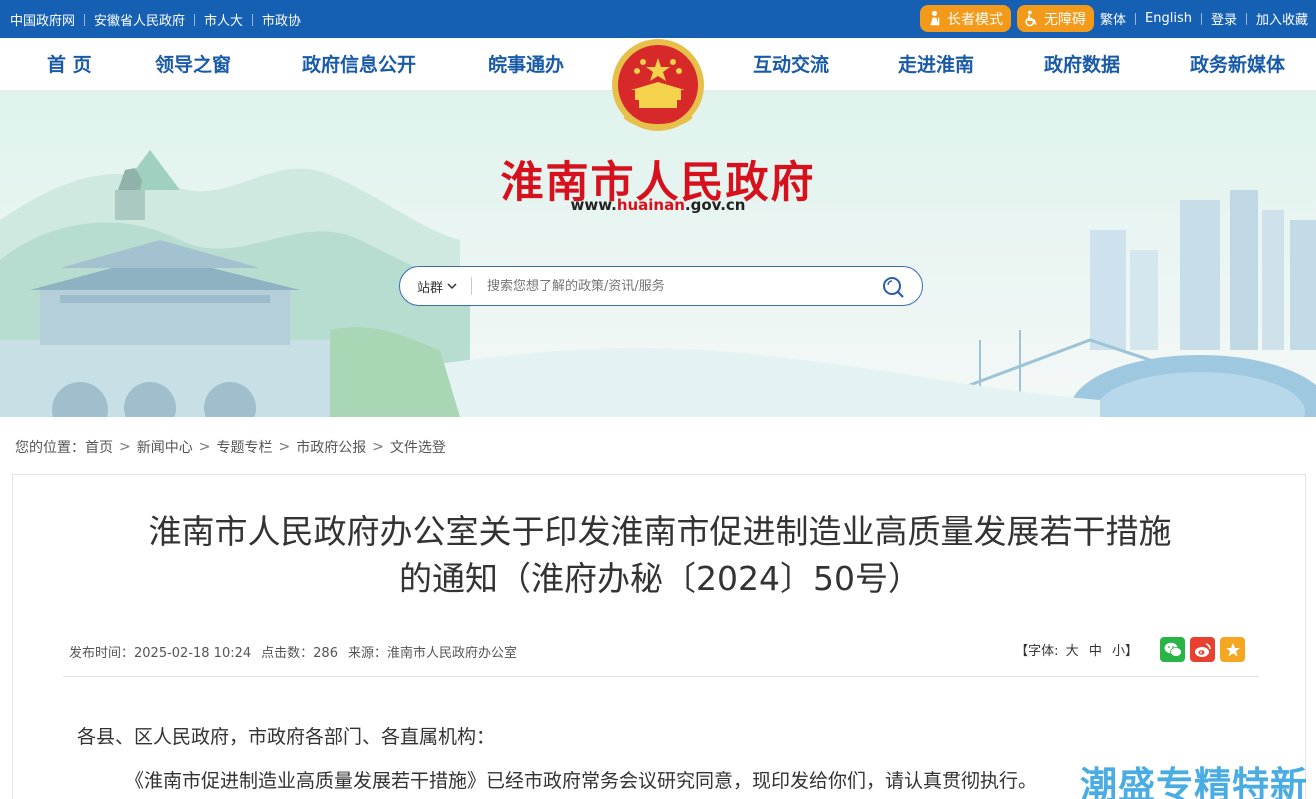 The image size is (1316, 799). I want to click on nav-new-media: 政务新媒体, so click(1237, 63).